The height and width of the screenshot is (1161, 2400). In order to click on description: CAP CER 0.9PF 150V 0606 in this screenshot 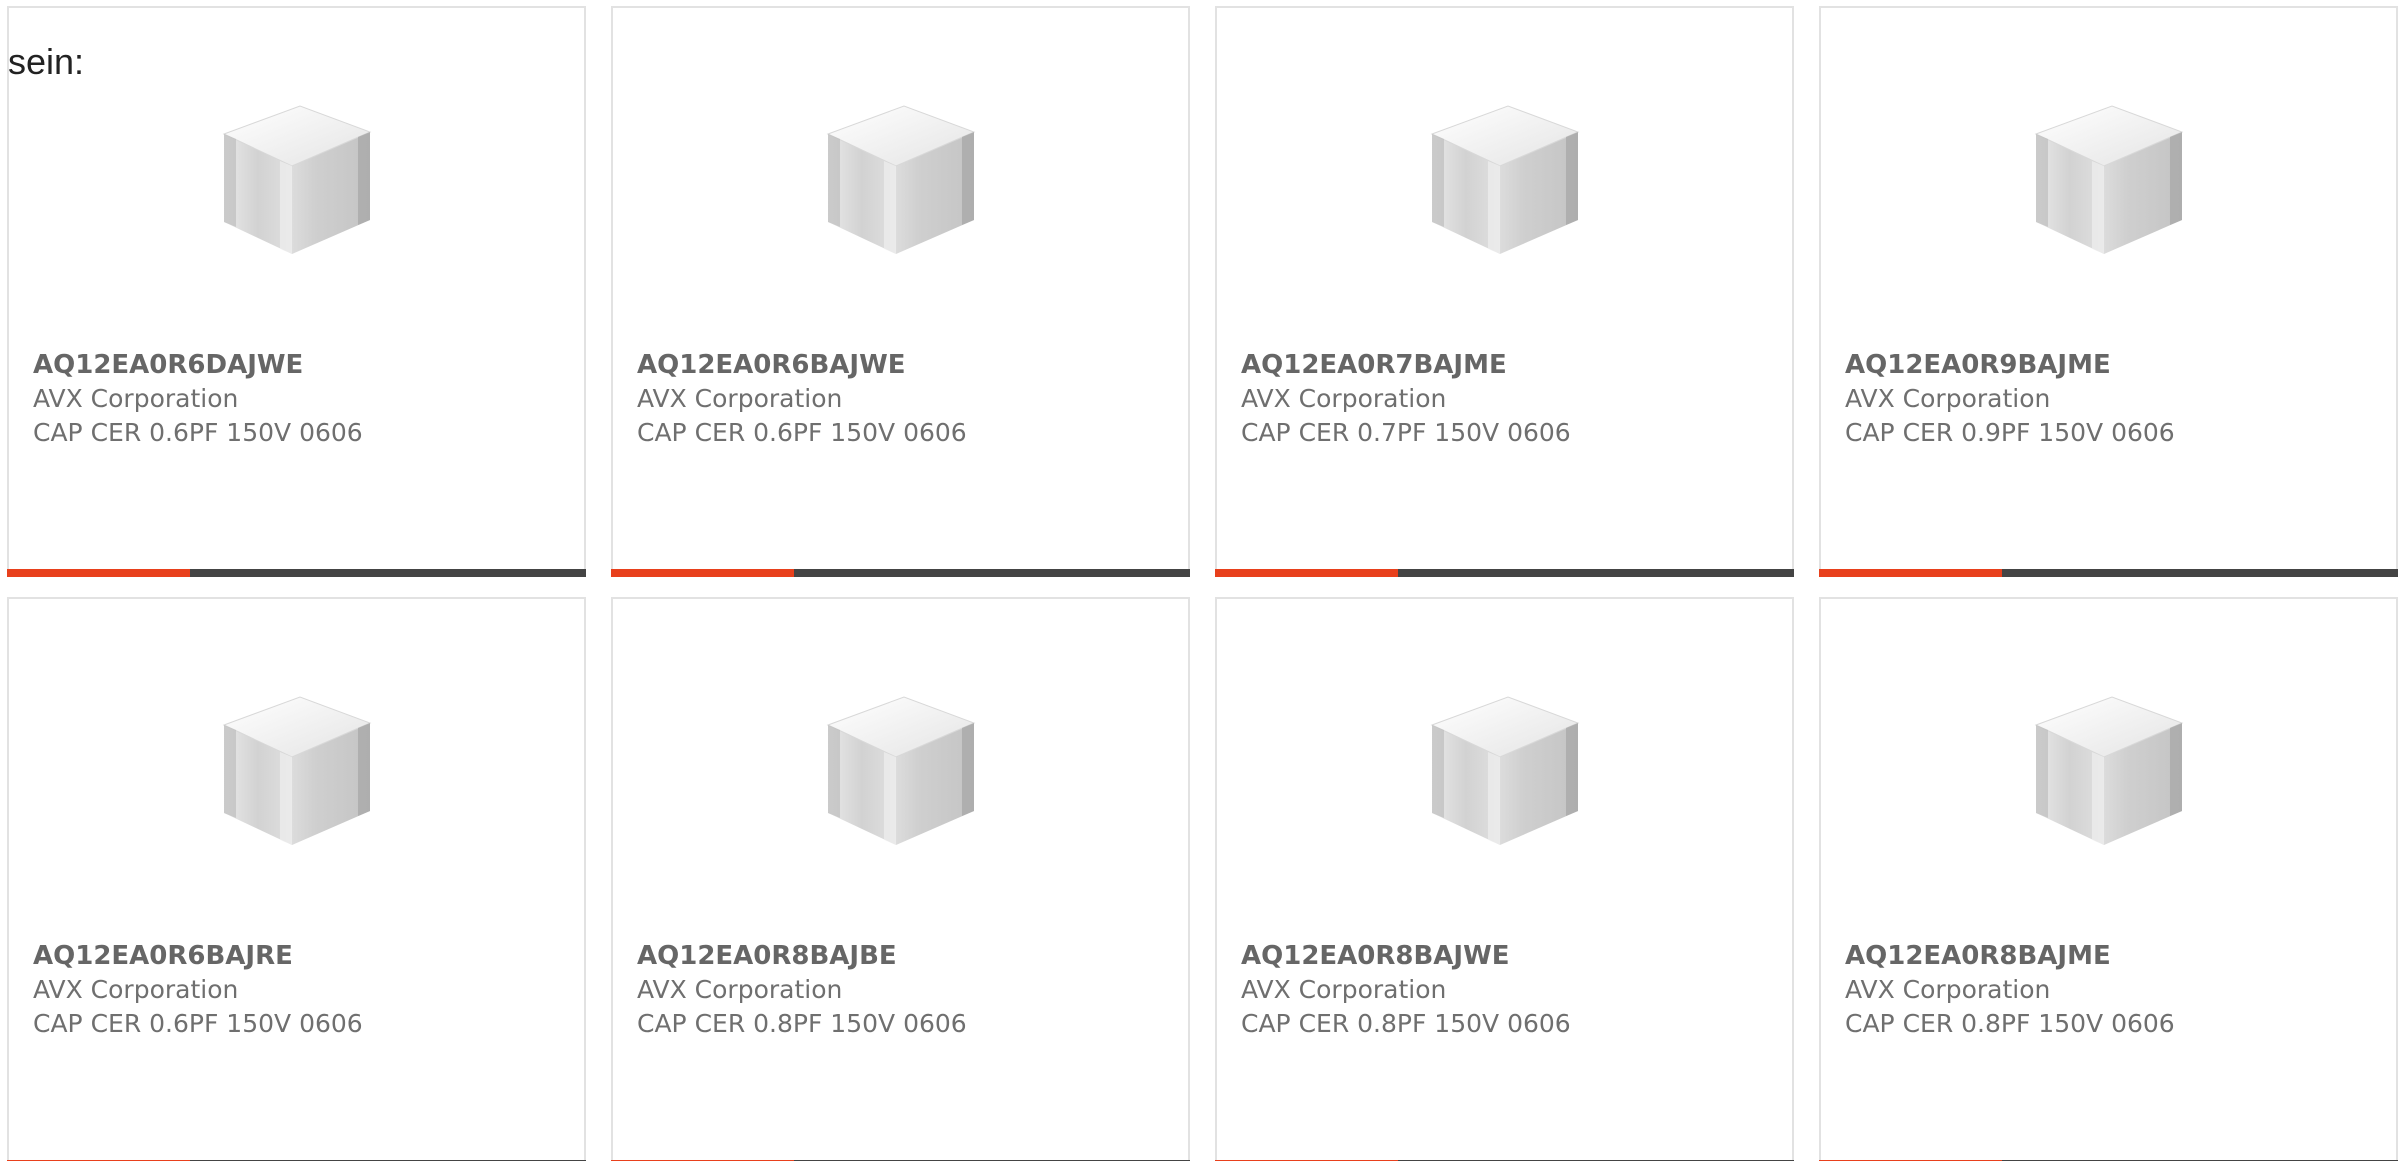, I will do `click(2010, 432)`.